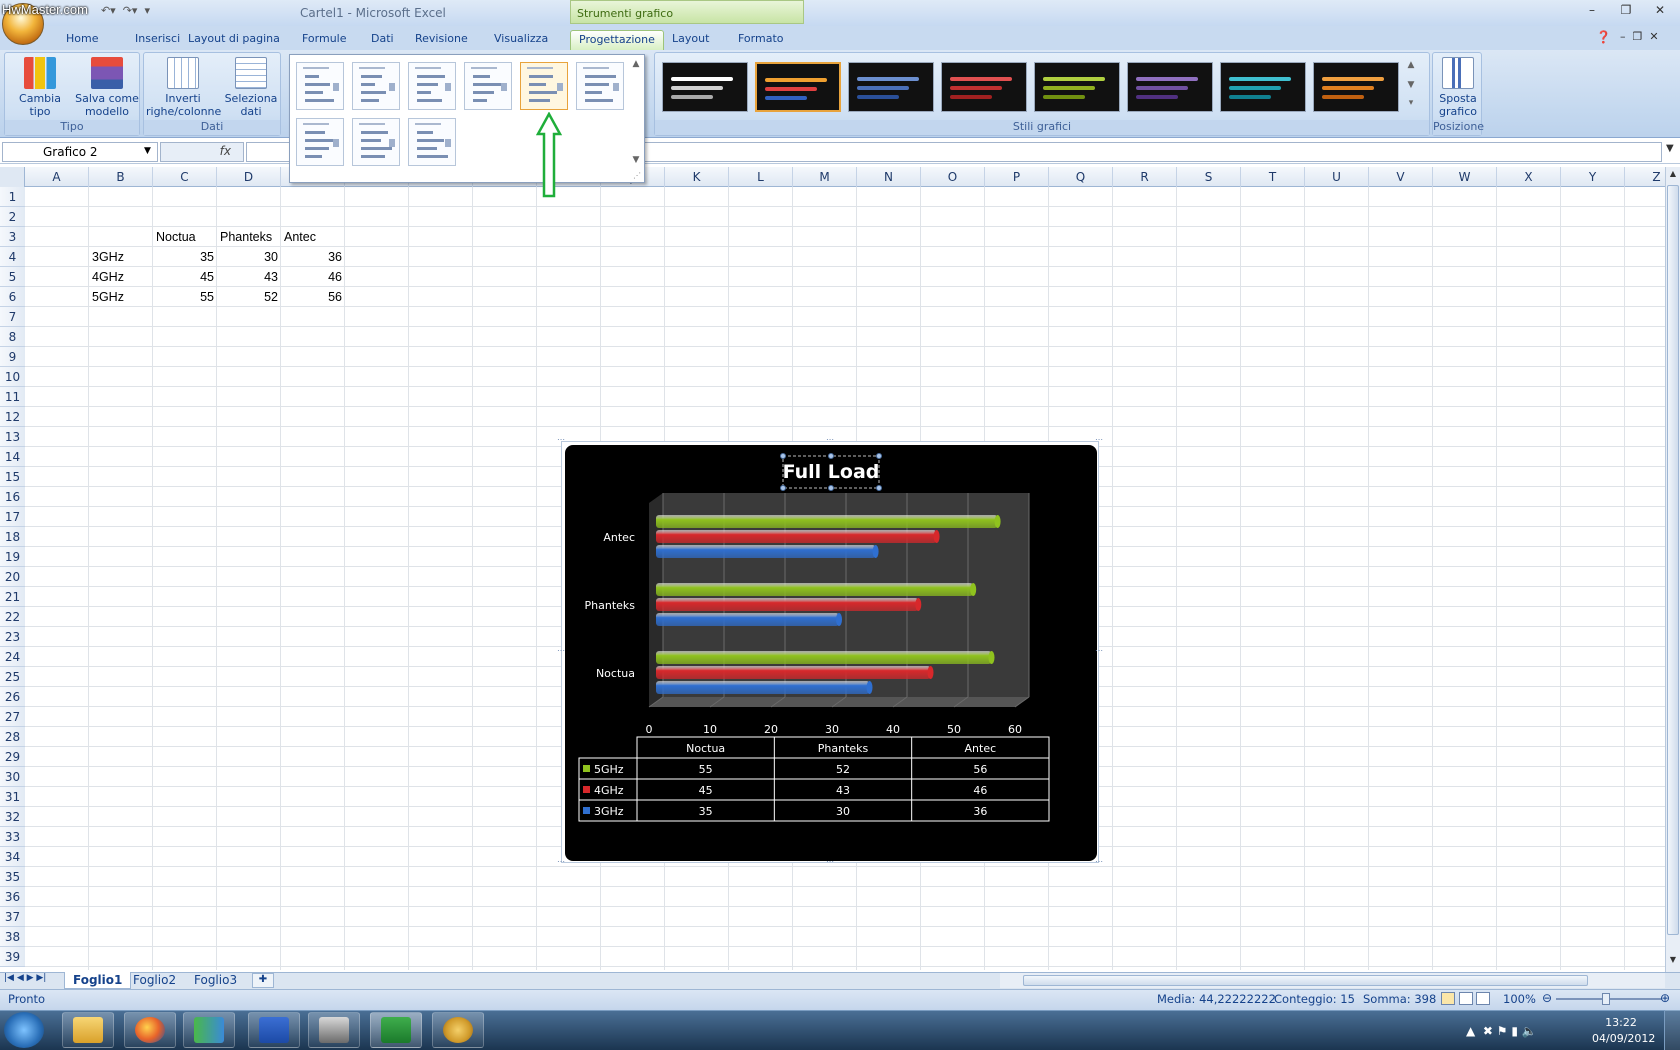 This screenshot has height=1050, width=1680. I want to click on row-header-27: 27, so click(12, 717).